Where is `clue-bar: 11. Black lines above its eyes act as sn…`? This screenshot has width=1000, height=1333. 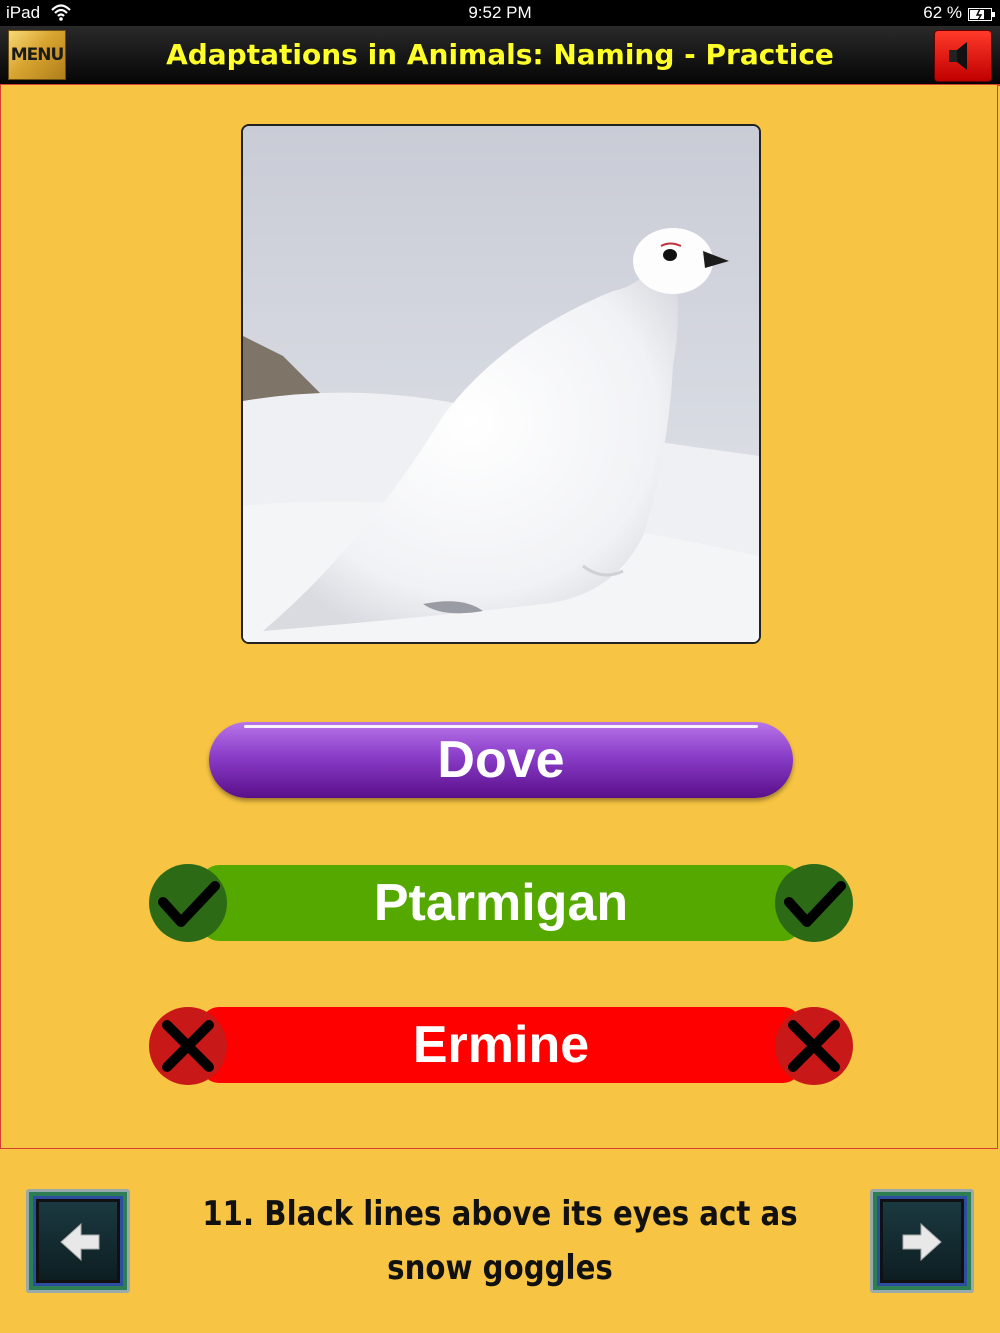
clue-bar: 11. Black lines above its eyes act as sn… is located at coordinates (500, 1242).